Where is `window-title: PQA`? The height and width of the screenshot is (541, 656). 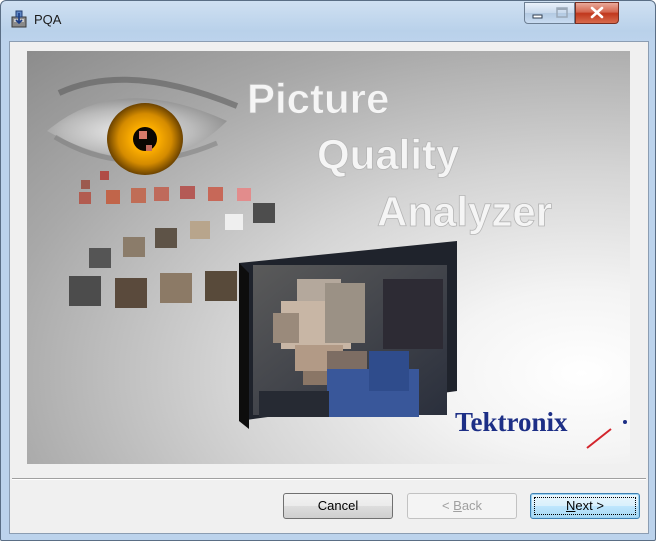
window-title: PQA is located at coordinates (48, 19).